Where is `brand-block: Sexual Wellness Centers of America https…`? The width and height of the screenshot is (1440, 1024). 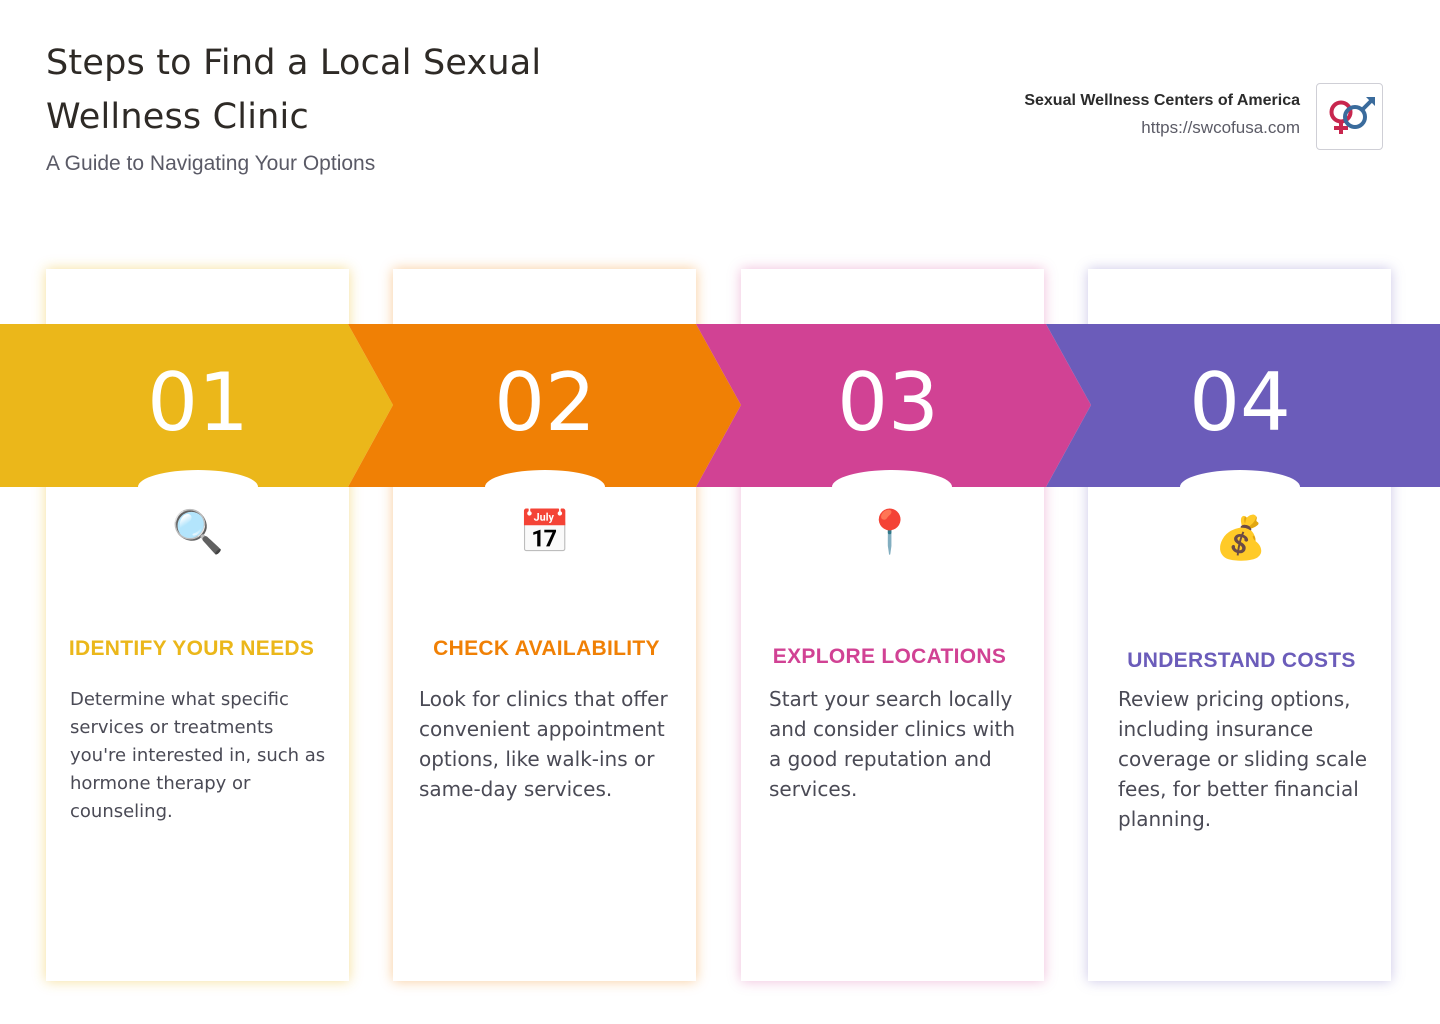
brand-block: Sexual Wellness Centers of America https… is located at coordinates (1162, 115).